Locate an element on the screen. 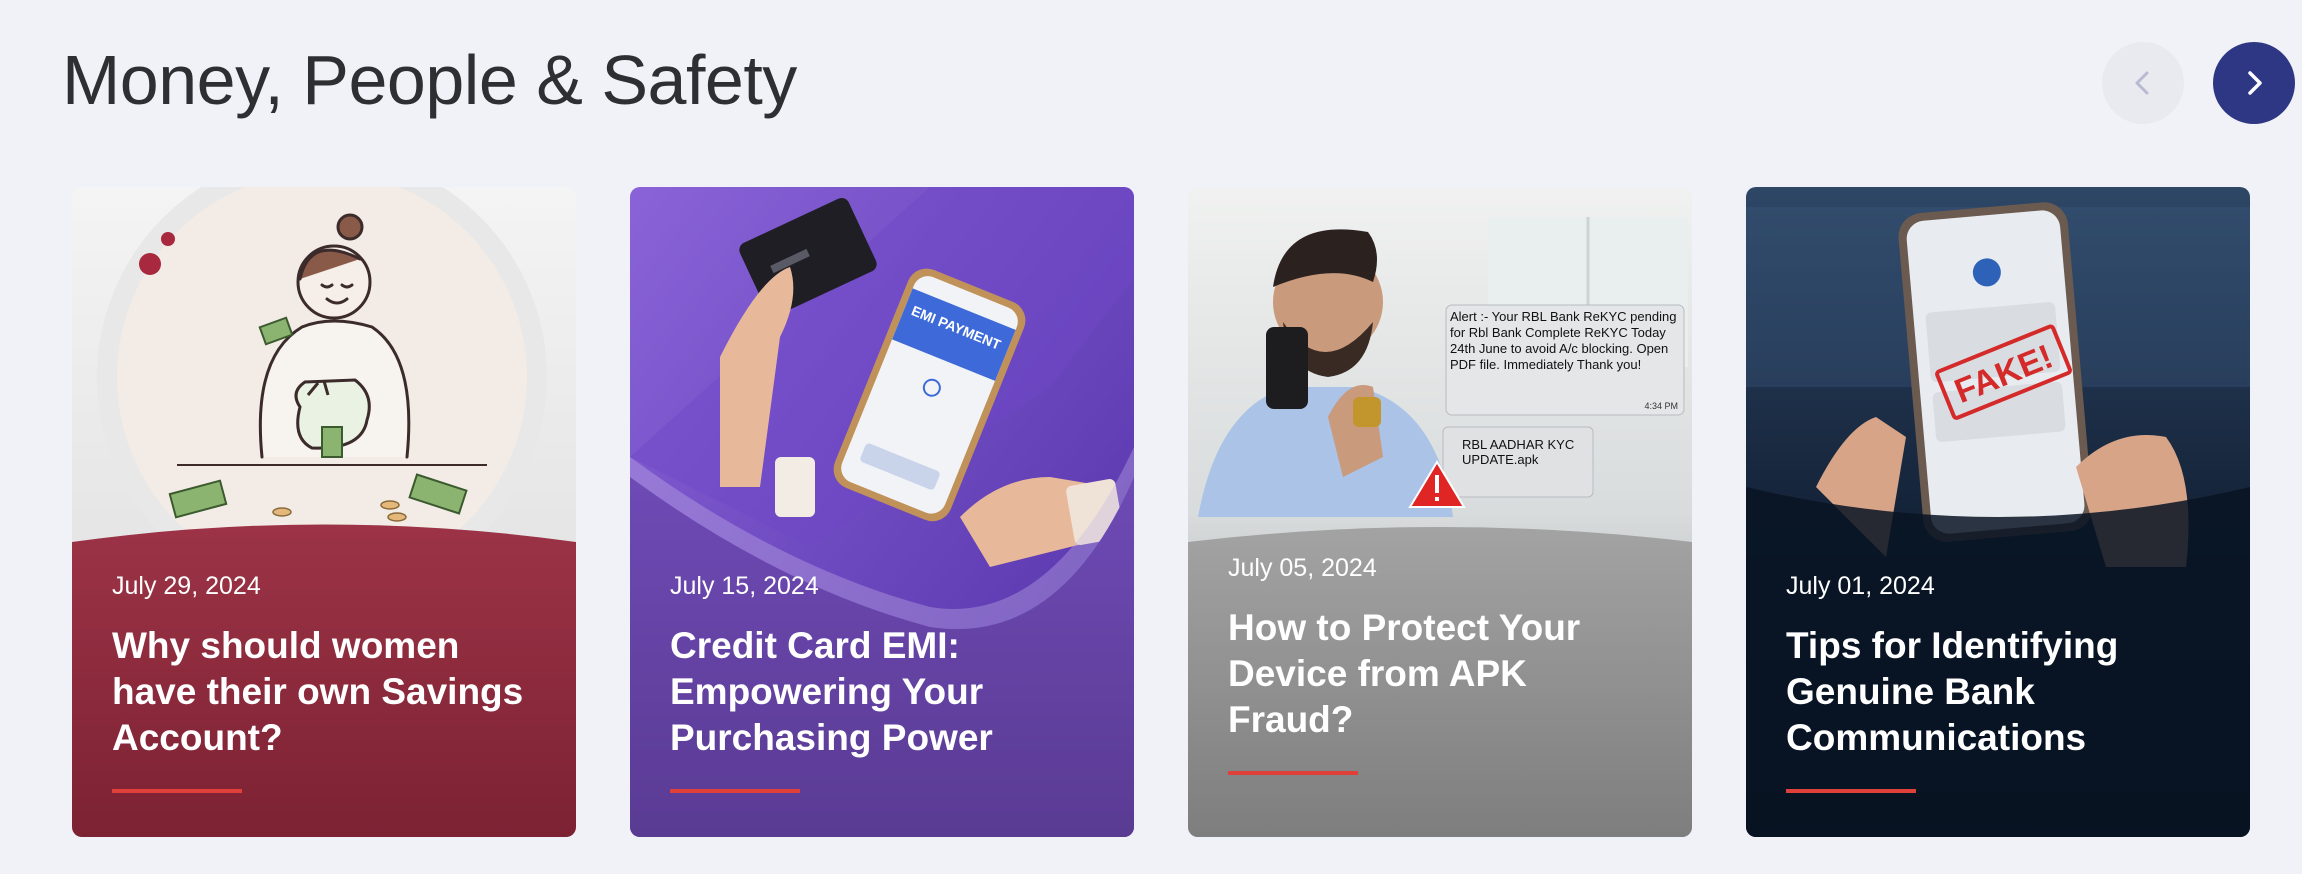  carousel-next-button is located at coordinates (2254, 83).